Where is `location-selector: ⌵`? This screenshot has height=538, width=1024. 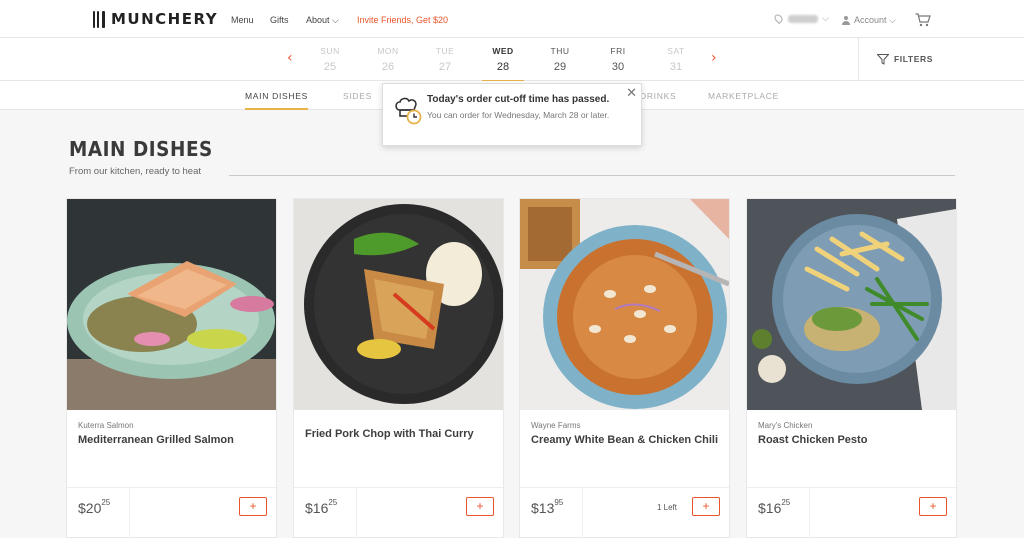
location-selector: ⌵ is located at coordinates (800, 18).